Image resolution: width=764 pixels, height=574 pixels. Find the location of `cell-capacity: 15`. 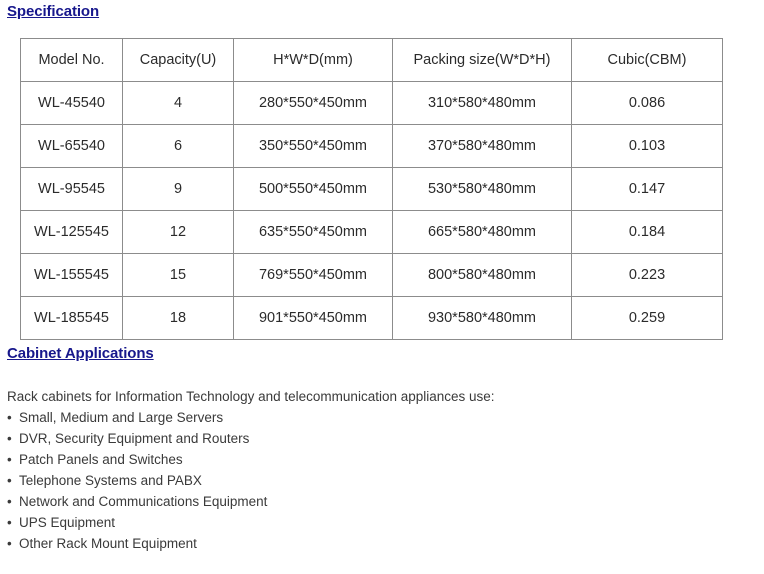

cell-capacity: 15 is located at coordinates (178, 275).